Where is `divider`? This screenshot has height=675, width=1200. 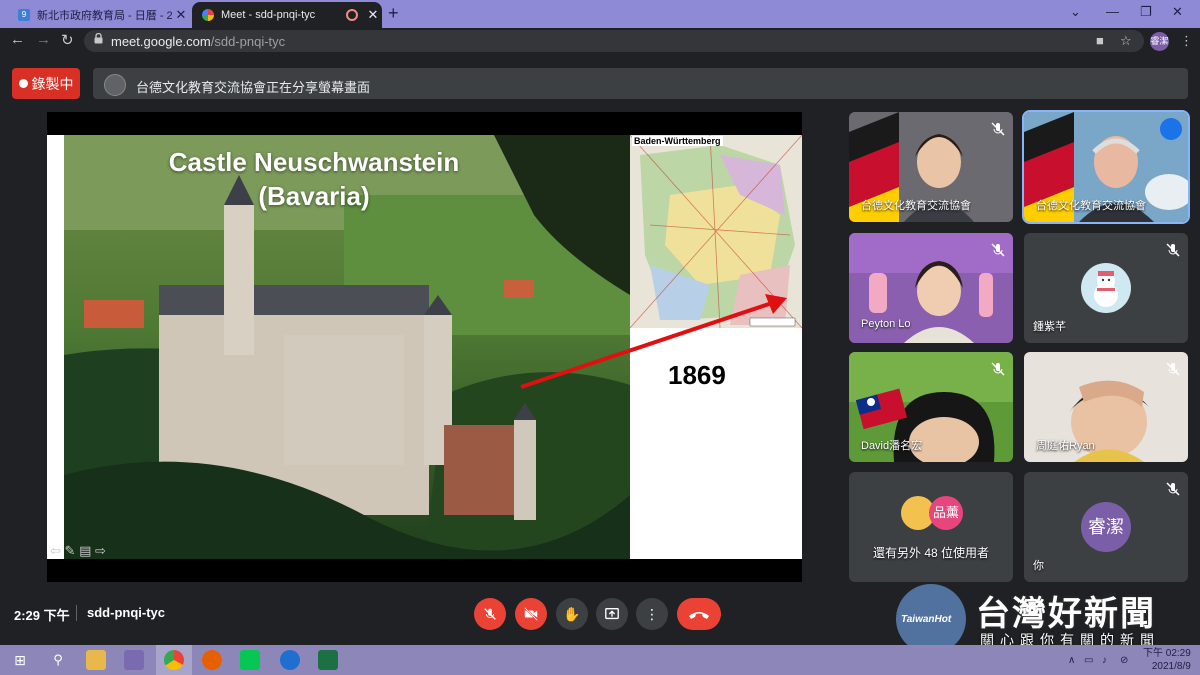
divider is located at coordinates (76, 613).